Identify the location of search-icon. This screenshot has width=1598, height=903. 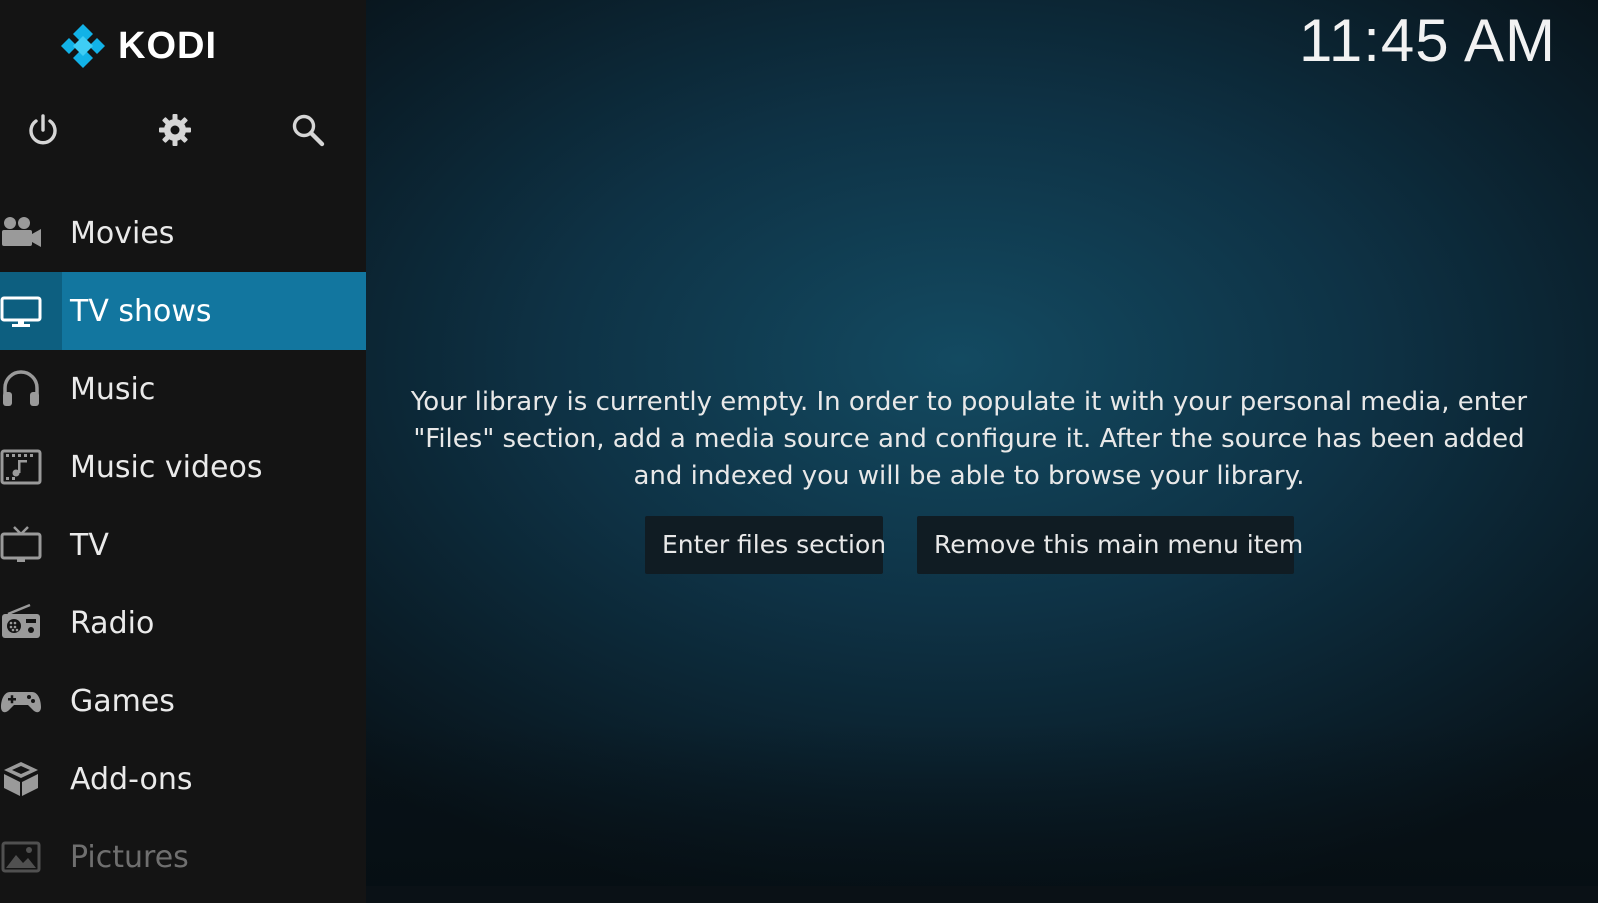
(308, 130).